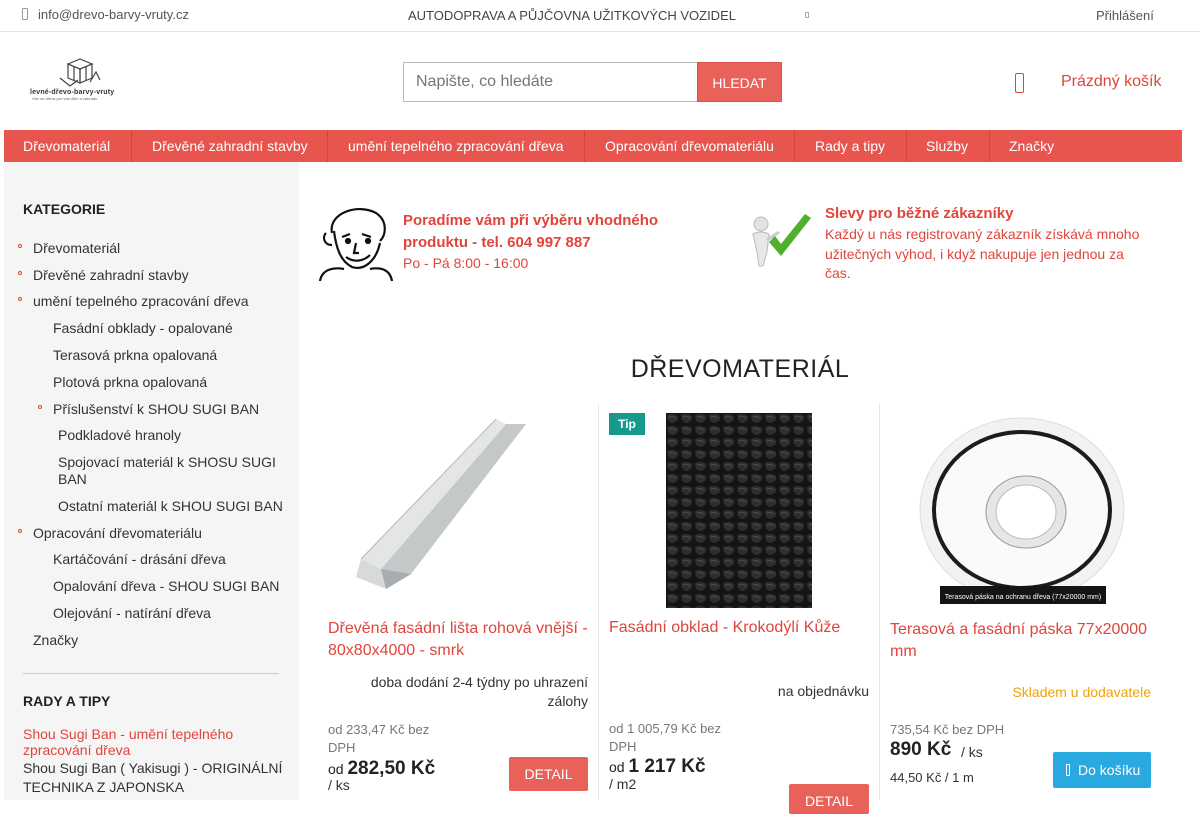  Describe the element at coordinates (456, 146) in the screenshot. I see `nav-item-tepelne-zpracovani: umění tepelného zpracování dřeva` at that location.